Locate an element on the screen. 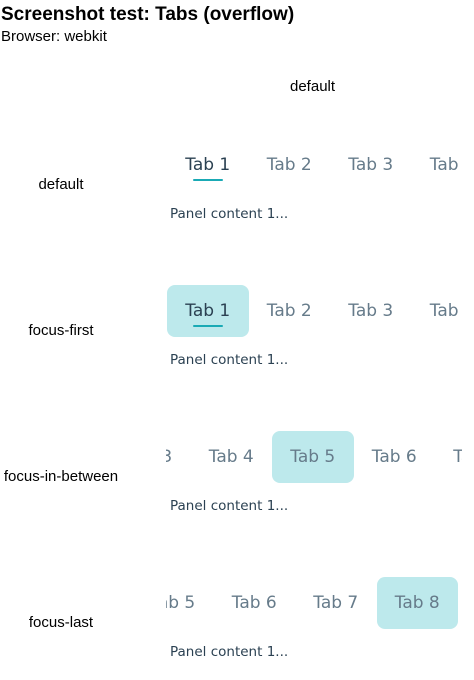 The image size is (474, 680). browser-label: Browser: webkit is located at coordinates (54, 36).